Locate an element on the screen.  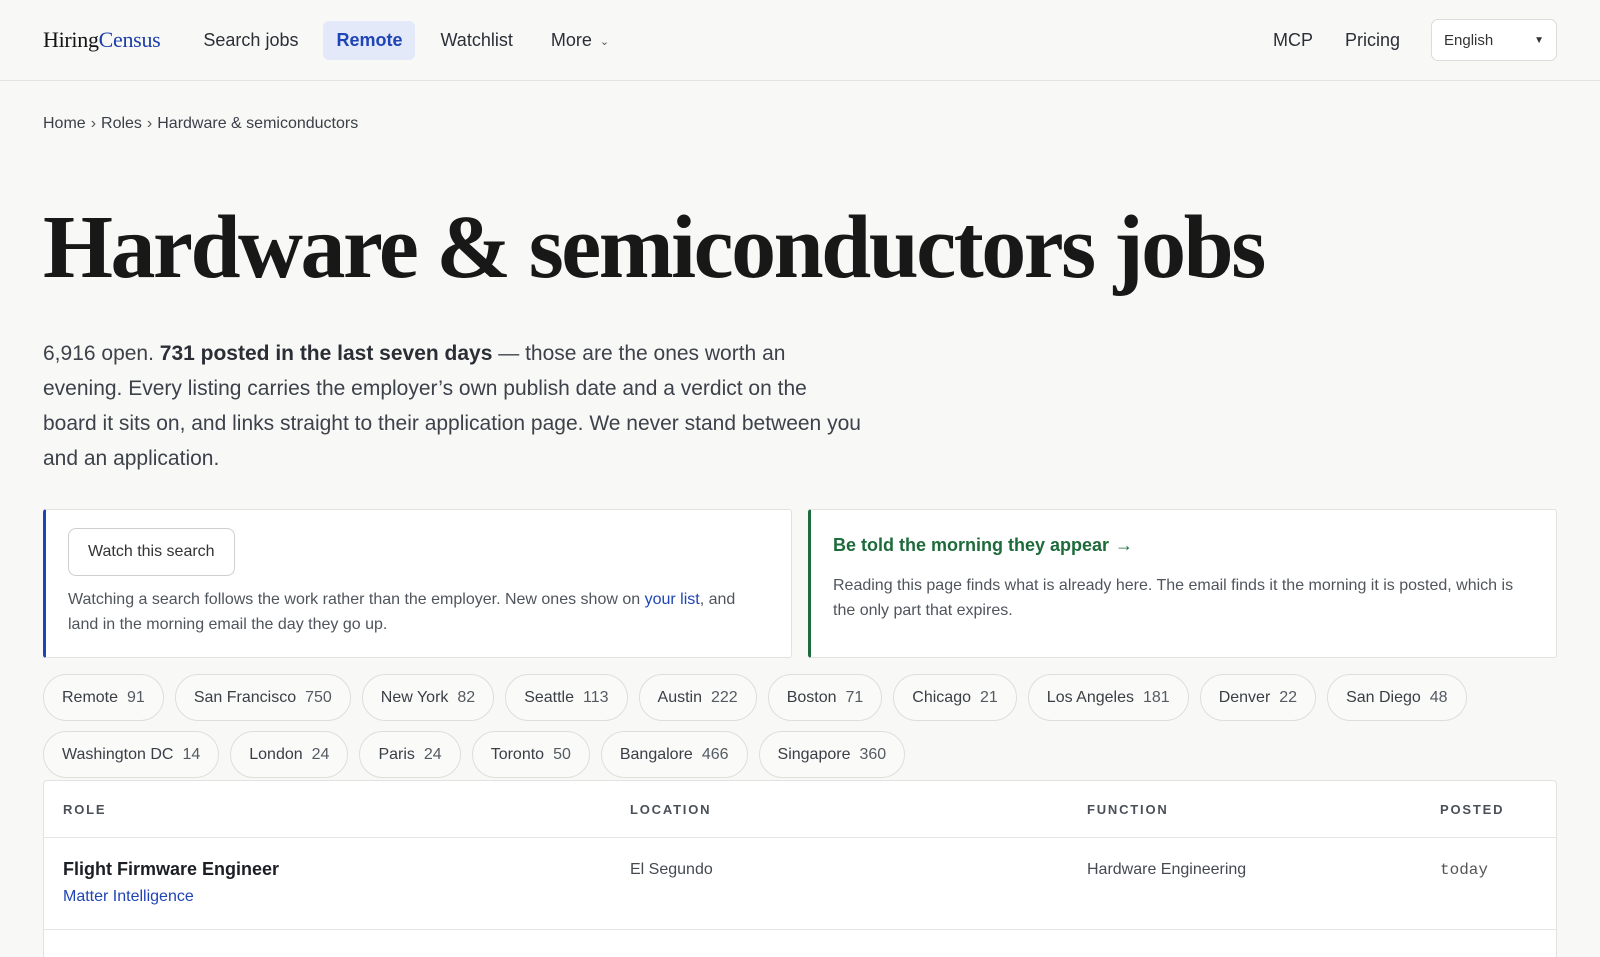
location-chip: Toronto 50 is located at coordinates (530, 754).